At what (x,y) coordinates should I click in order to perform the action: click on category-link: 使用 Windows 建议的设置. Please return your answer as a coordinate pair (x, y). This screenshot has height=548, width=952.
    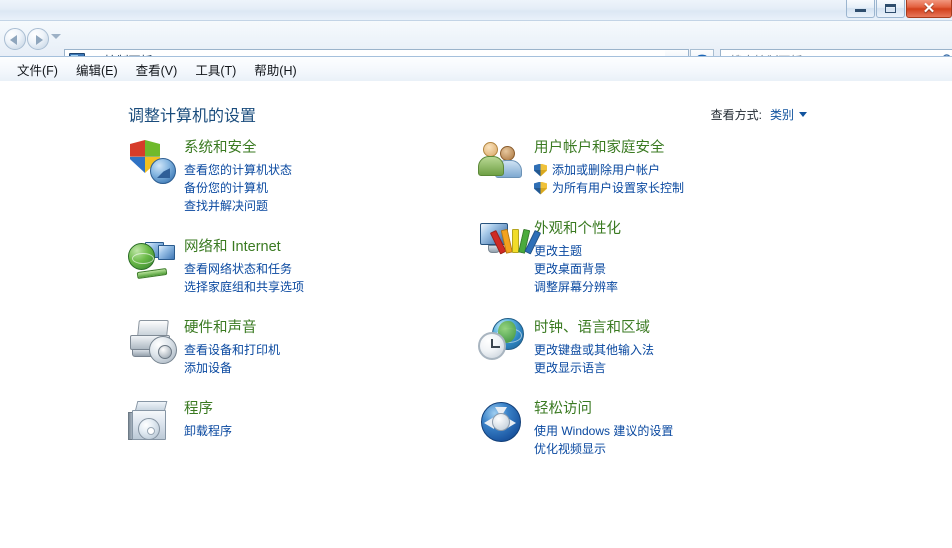
    Looking at the image, I should click on (603, 431).